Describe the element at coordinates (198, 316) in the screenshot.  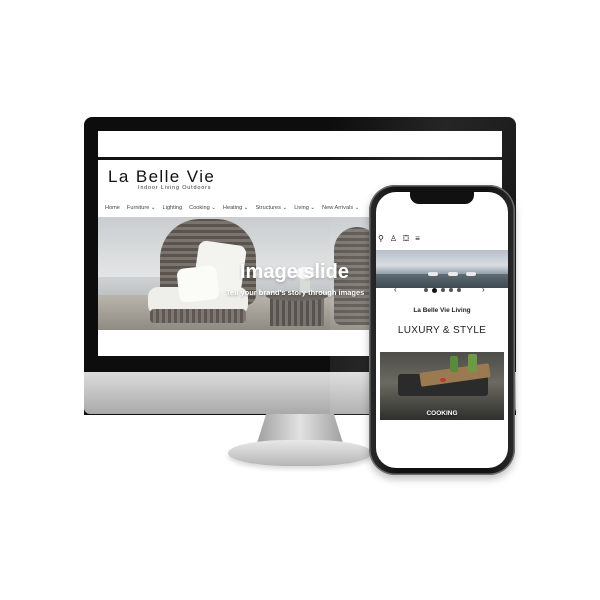
I see `wicker-chair-base` at that location.